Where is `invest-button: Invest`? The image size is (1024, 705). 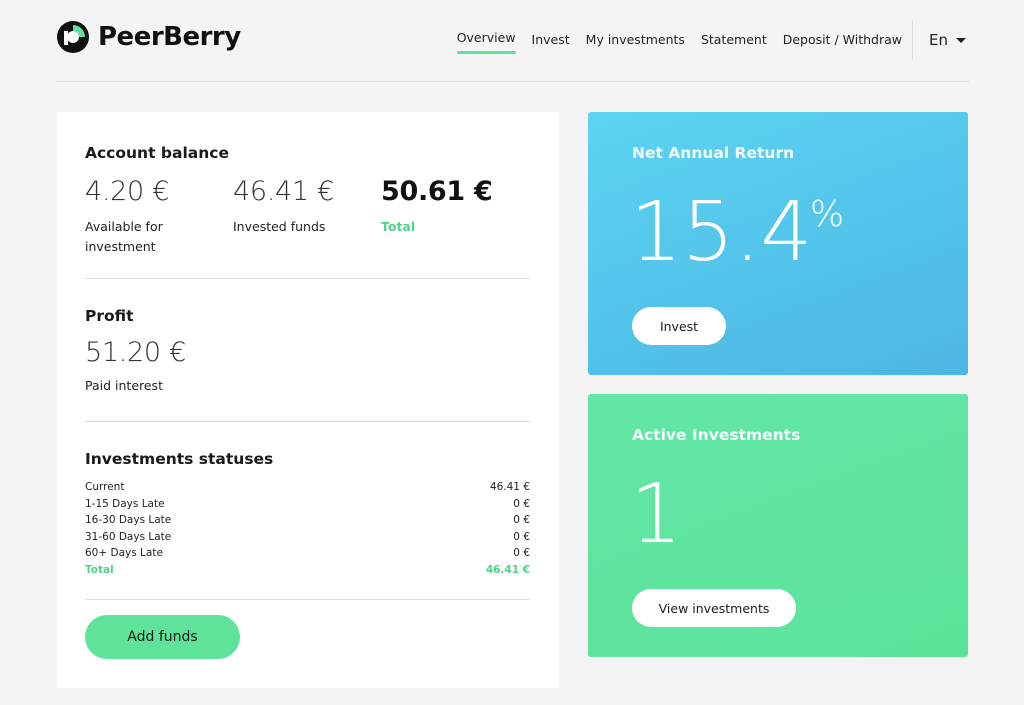
invest-button: Invest is located at coordinates (679, 326).